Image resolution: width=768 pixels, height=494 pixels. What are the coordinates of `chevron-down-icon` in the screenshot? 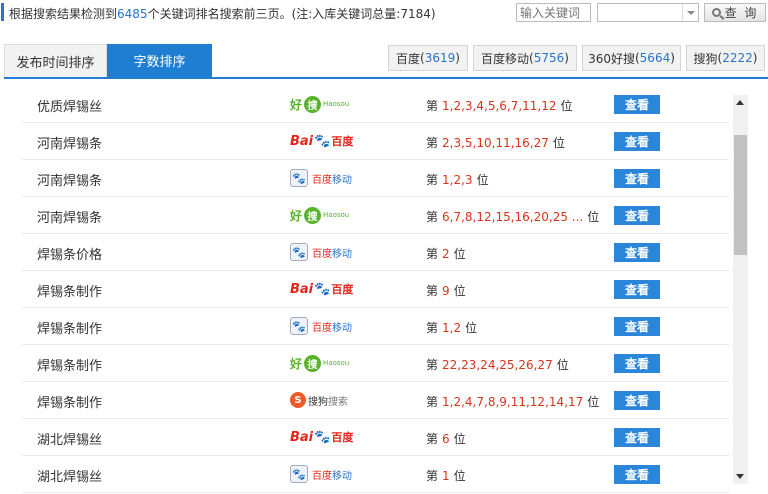 It's located at (690, 12).